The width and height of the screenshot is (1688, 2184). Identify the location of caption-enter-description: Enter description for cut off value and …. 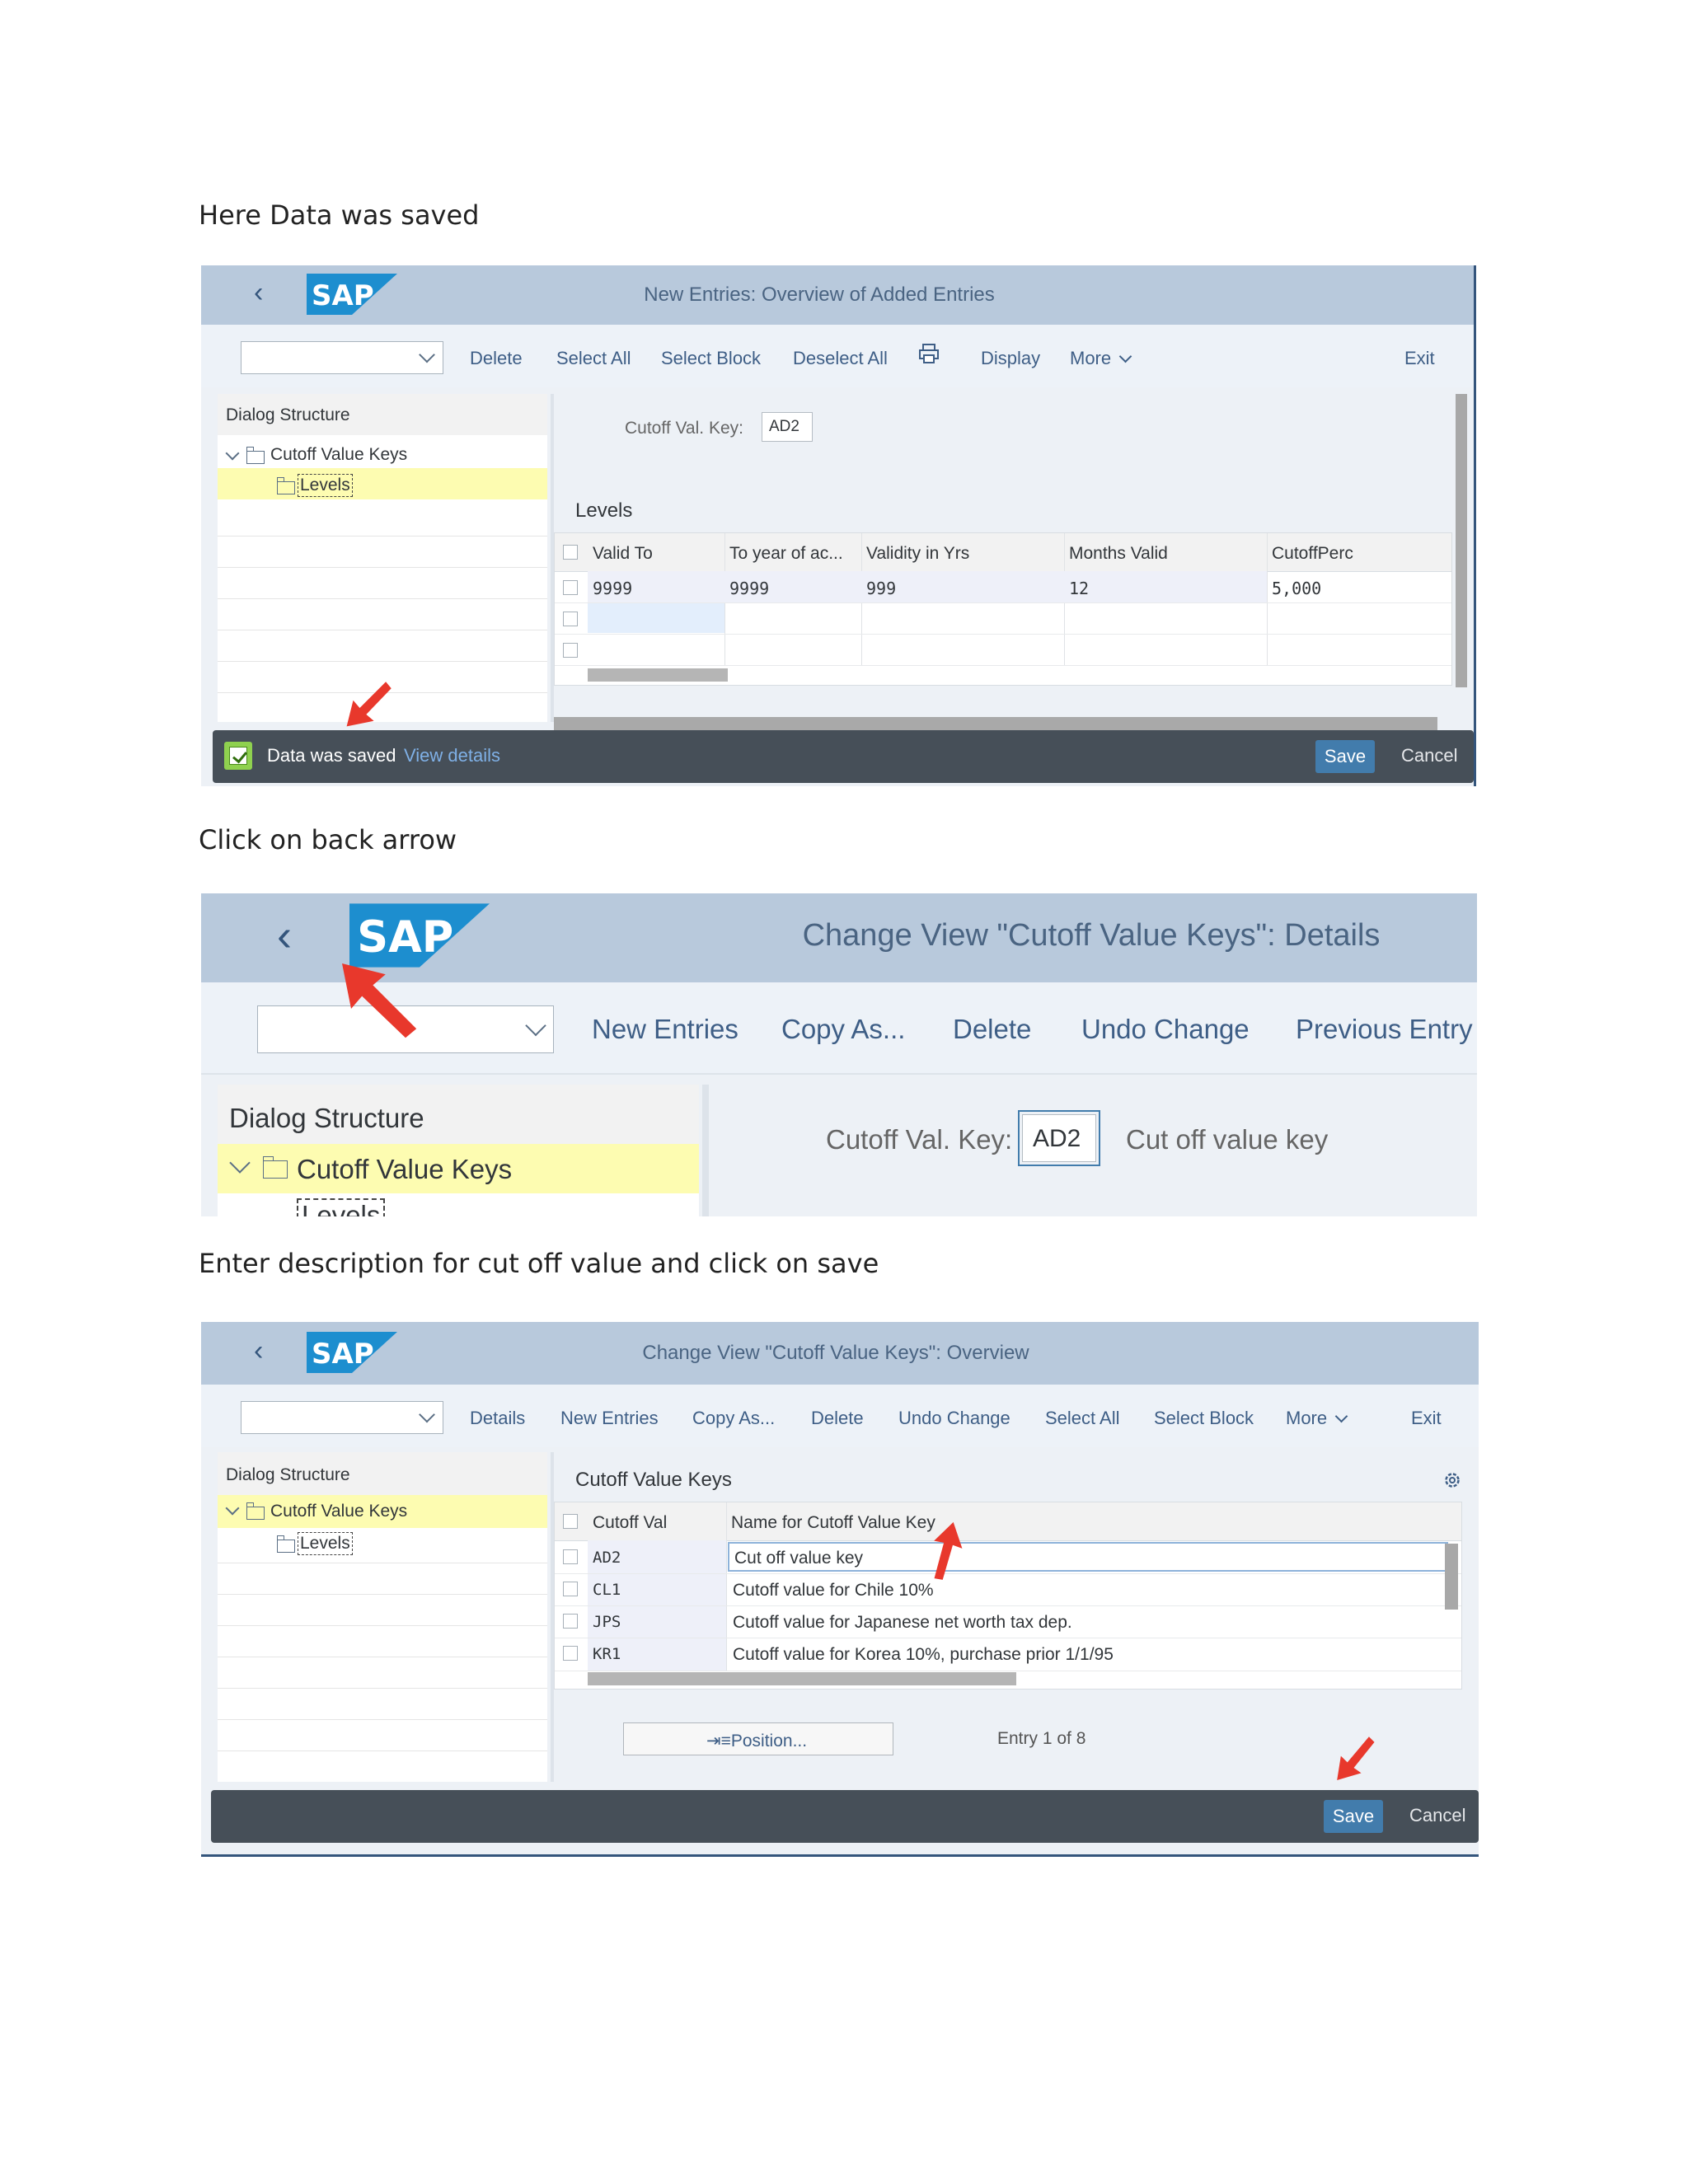
(539, 1263).